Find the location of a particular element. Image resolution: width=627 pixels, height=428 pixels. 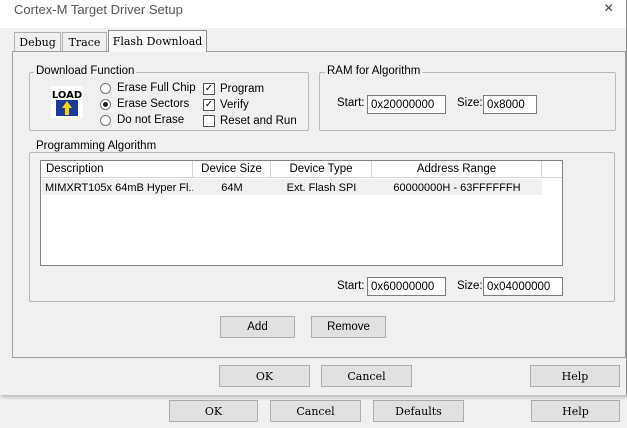

erase-sectors-radio: Erase Sectors is located at coordinates (144, 104).